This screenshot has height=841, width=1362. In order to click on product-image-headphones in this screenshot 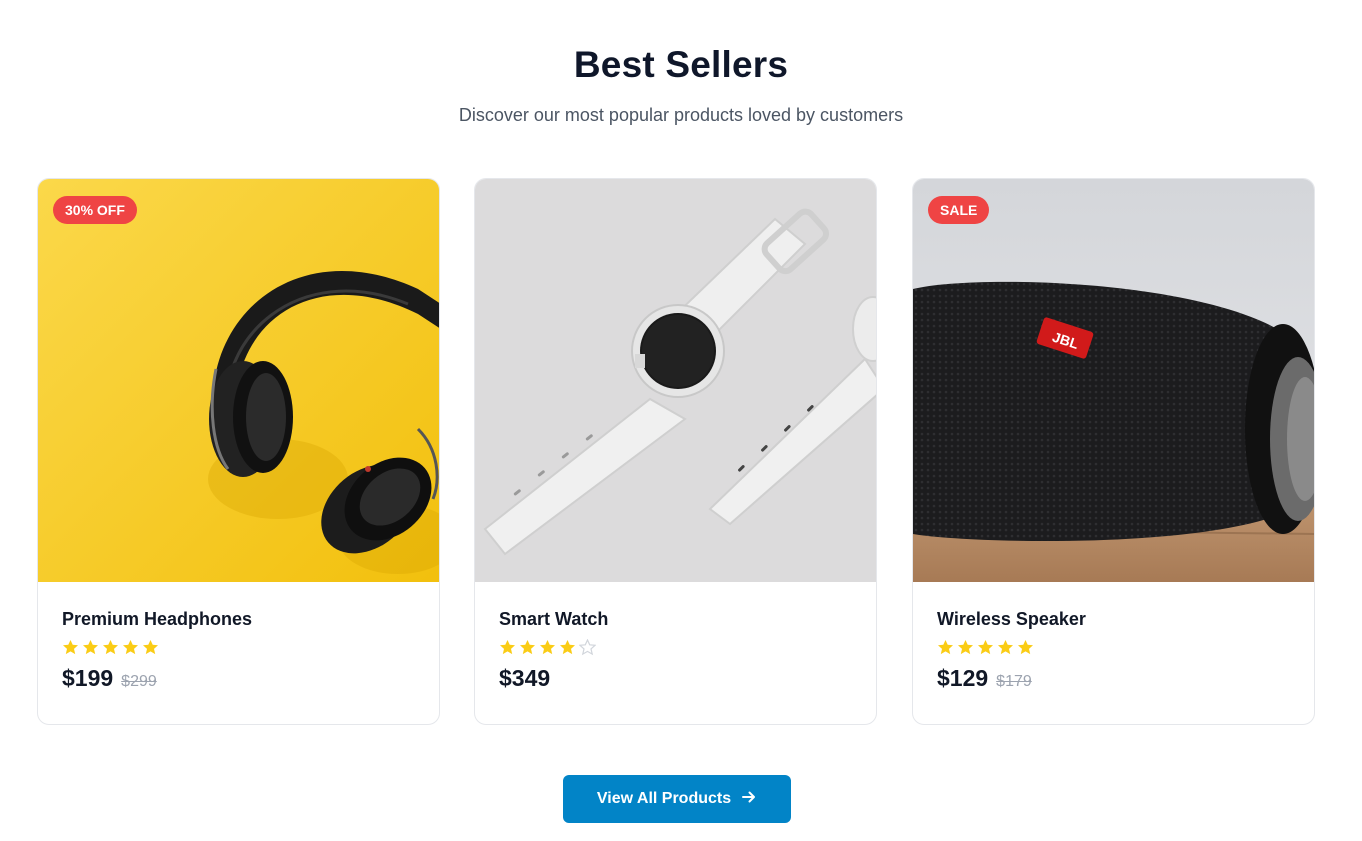, I will do `click(238, 380)`.